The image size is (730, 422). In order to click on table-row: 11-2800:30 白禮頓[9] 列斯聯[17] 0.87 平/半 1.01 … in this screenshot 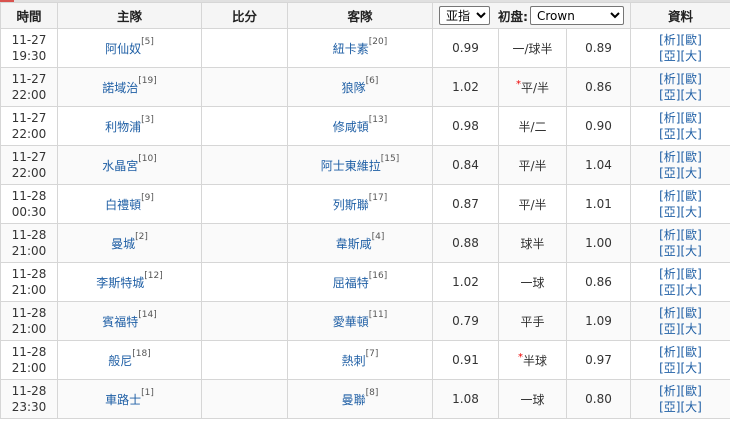, I will do `click(365, 204)`.